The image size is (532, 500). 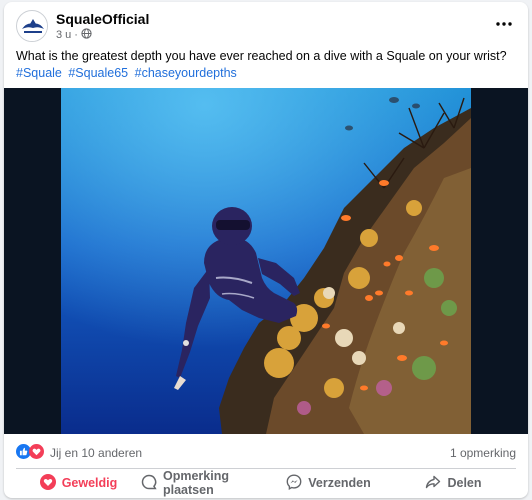 What do you see at coordinates (504, 24) in the screenshot?
I see `more-options-icon` at bounding box center [504, 24].